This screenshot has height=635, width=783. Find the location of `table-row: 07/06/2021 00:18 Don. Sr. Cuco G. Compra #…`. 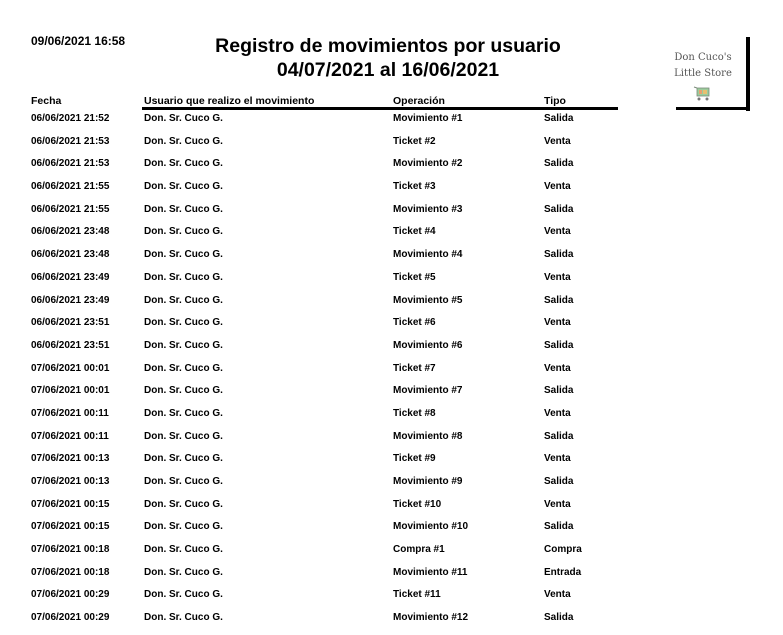

table-row: 07/06/2021 00:18 Don. Sr. Cuco G. Compra #… is located at coordinates (391, 555).